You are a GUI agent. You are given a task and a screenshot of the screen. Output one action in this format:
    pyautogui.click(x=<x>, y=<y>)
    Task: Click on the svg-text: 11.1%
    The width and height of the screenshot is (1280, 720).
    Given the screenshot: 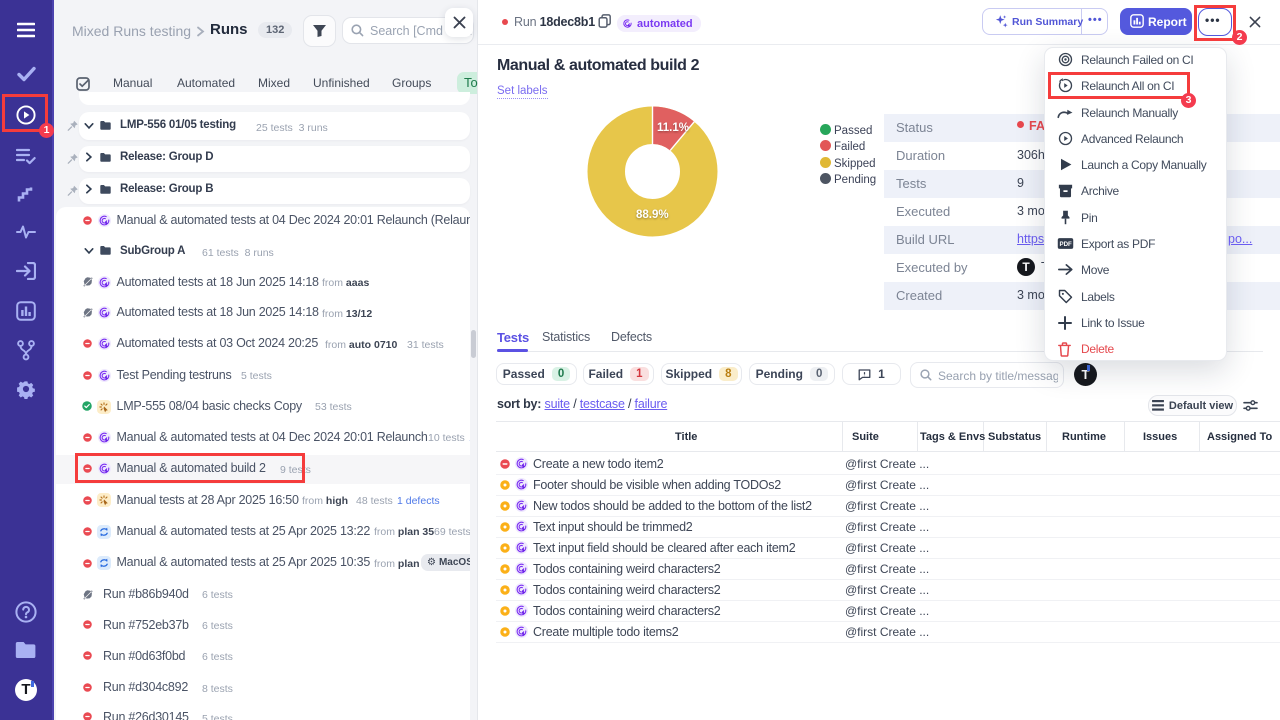 What is the action you would take?
    pyautogui.click(x=673, y=128)
    